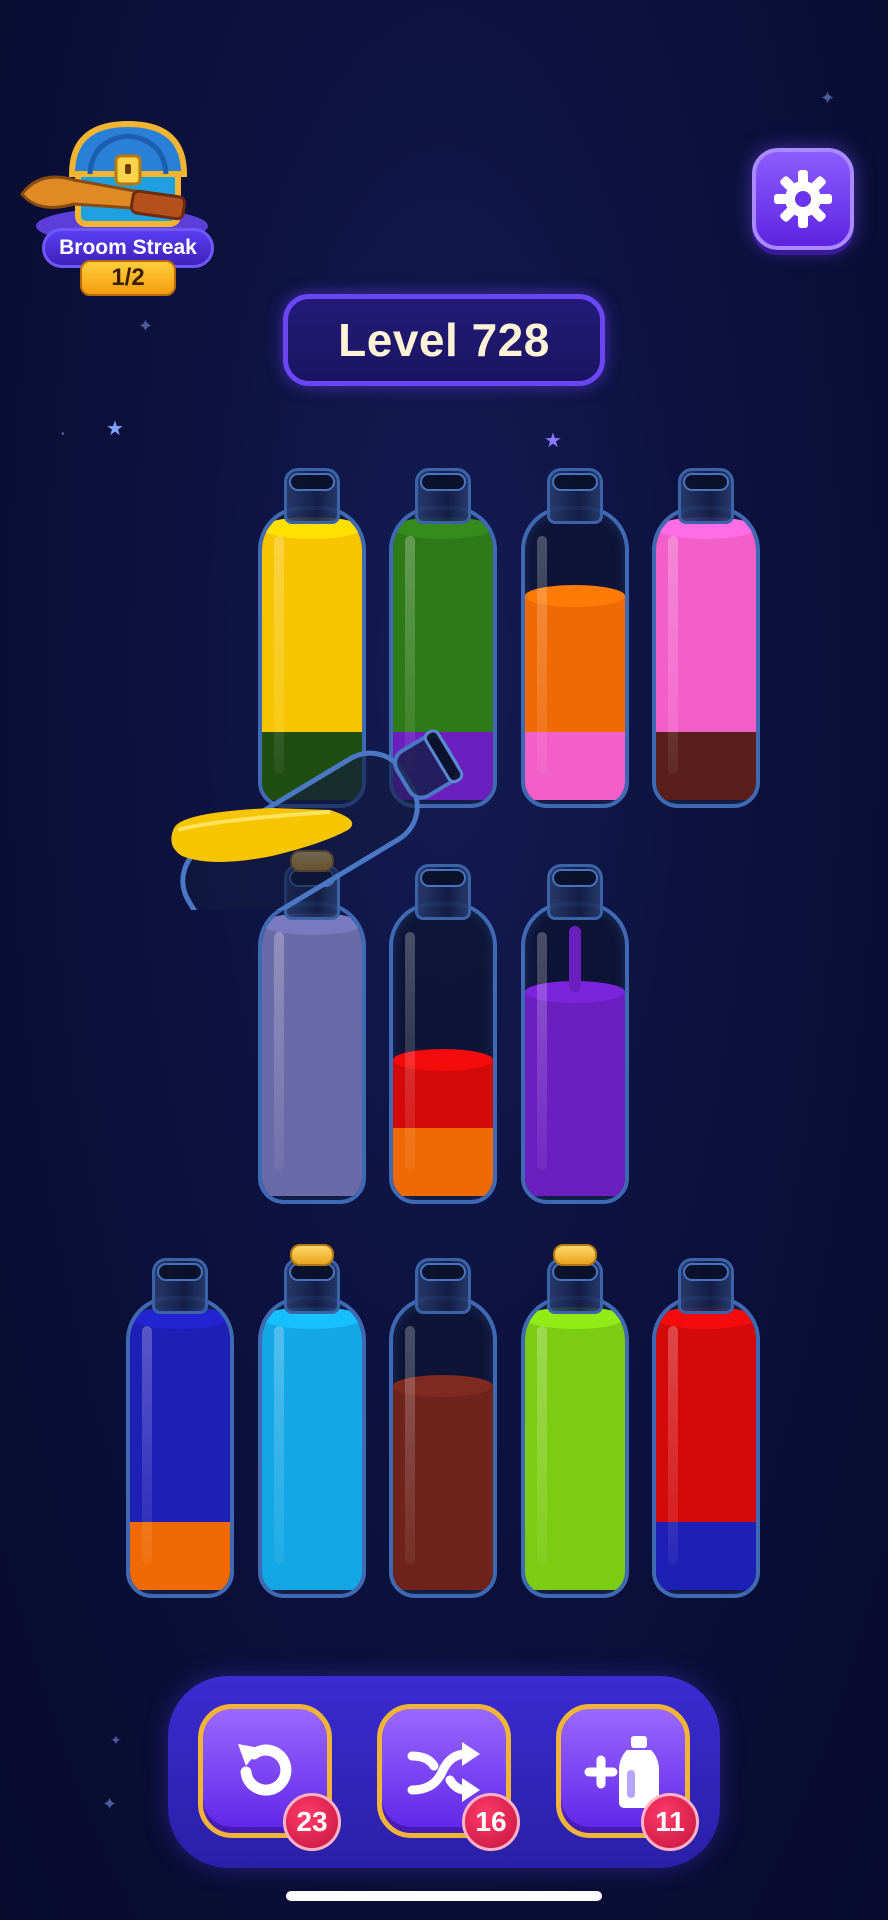 The height and width of the screenshot is (1920, 888). I want to click on broom-streak-count: 1/2, so click(128, 278).